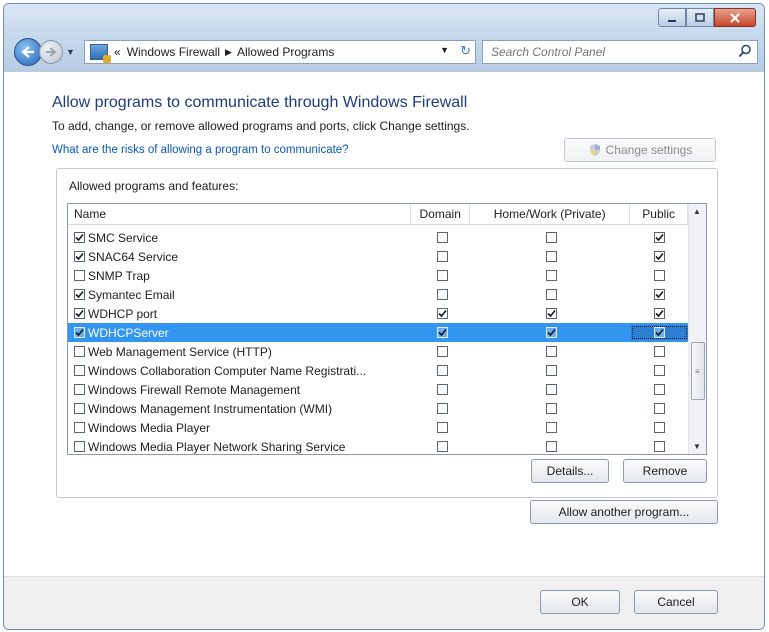 The width and height of the screenshot is (769, 632). What do you see at coordinates (745, 51) in the screenshot?
I see `search-icon` at bounding box center [745, 51].